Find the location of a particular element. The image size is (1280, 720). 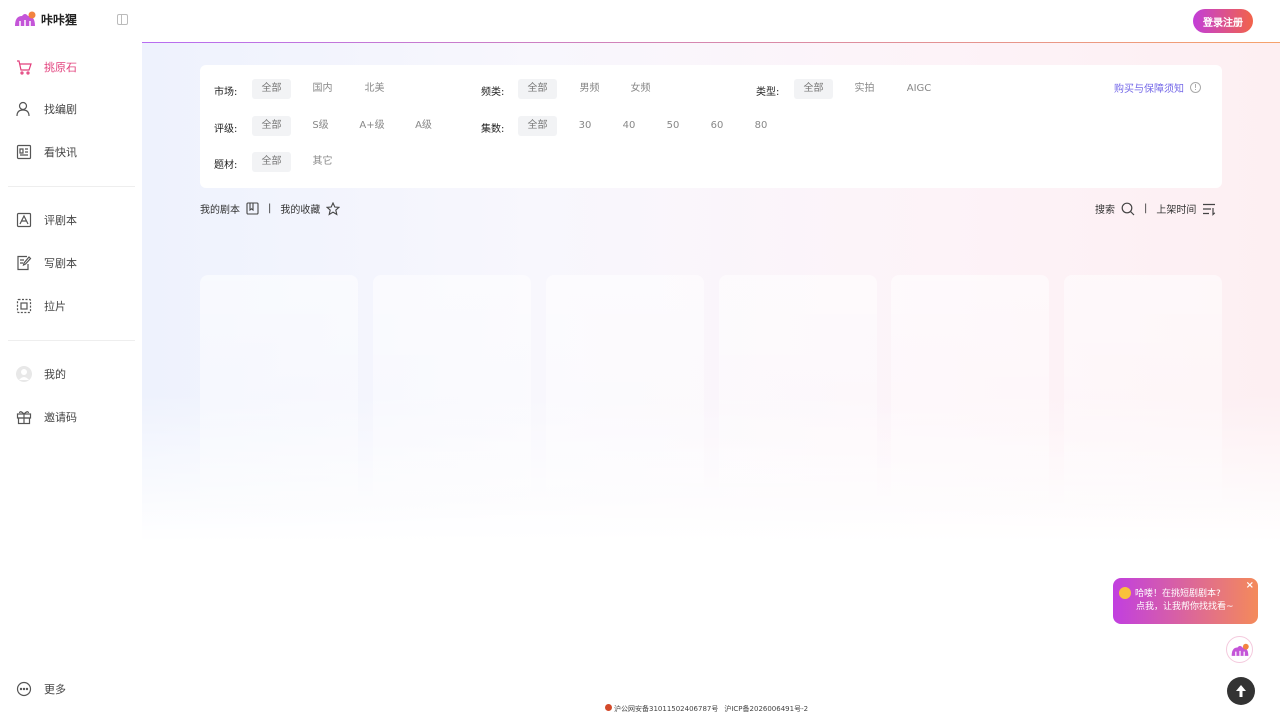

sidebar-item-label: 写剧本 is located at coordinates (60, 263).